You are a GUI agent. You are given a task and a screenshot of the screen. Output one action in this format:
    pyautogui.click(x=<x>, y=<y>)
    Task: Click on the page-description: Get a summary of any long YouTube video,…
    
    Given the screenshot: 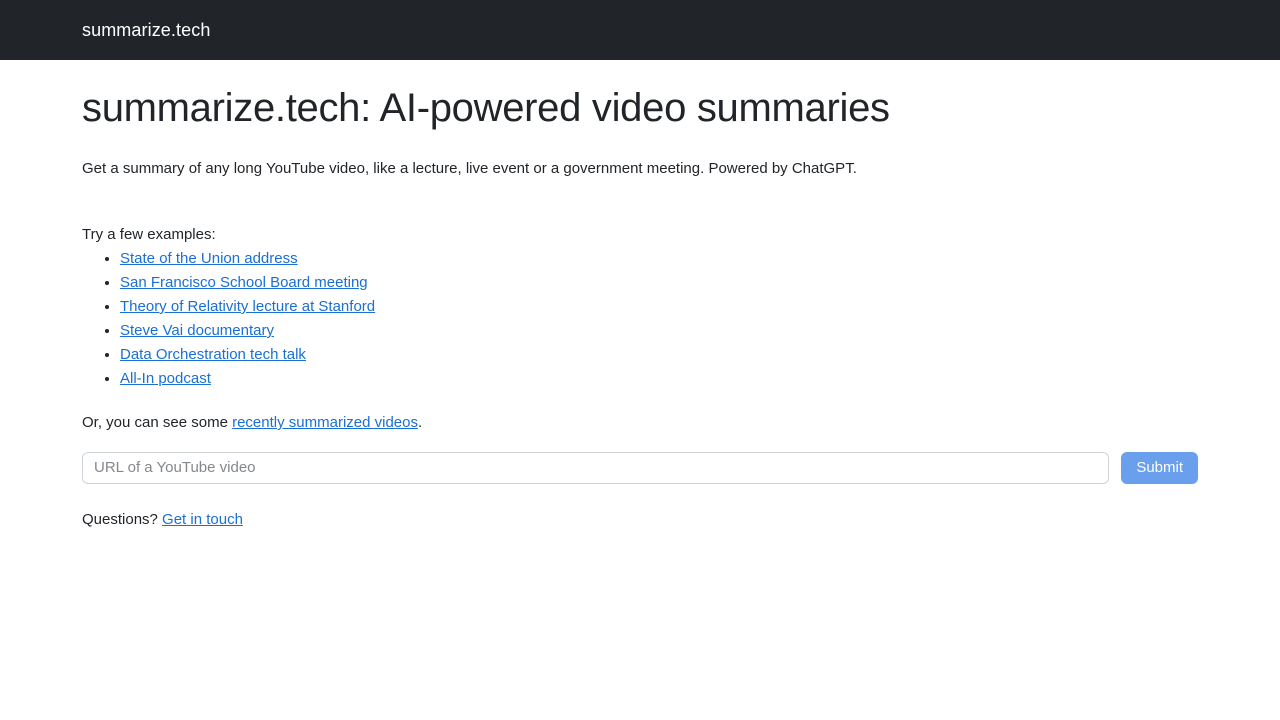 What is the action you would take?
    pyautogui.click(x=469, y=168)
    